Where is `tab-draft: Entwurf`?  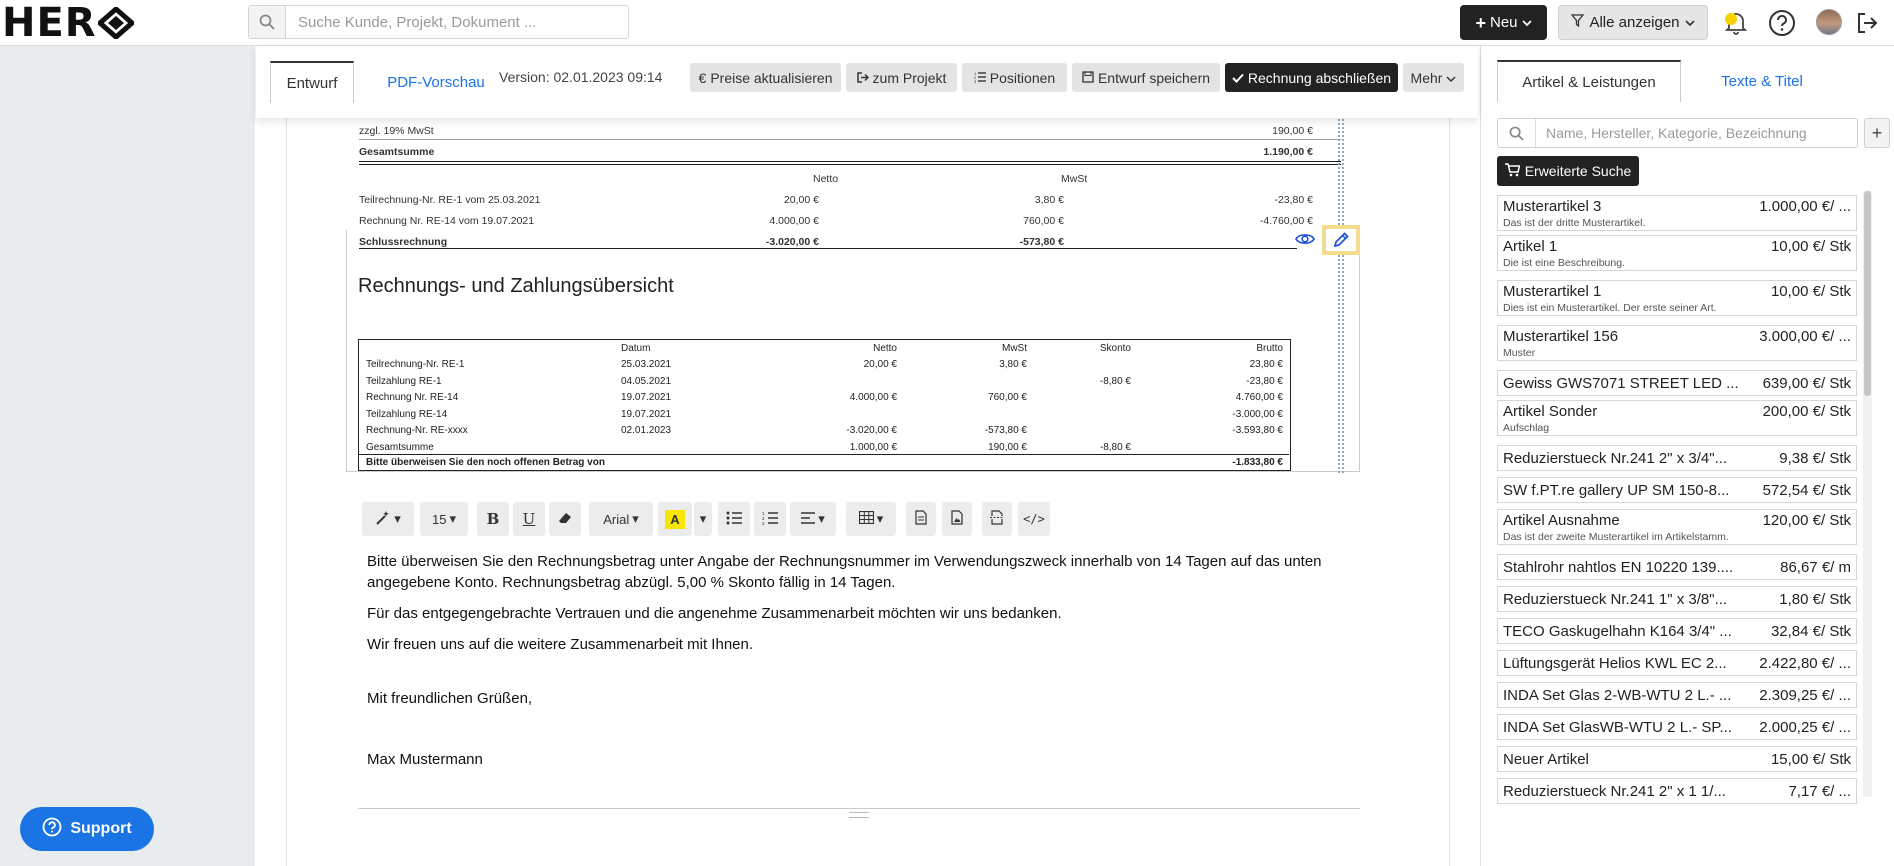
tab-draft: Entwurf is located at coordinates (312, 82).